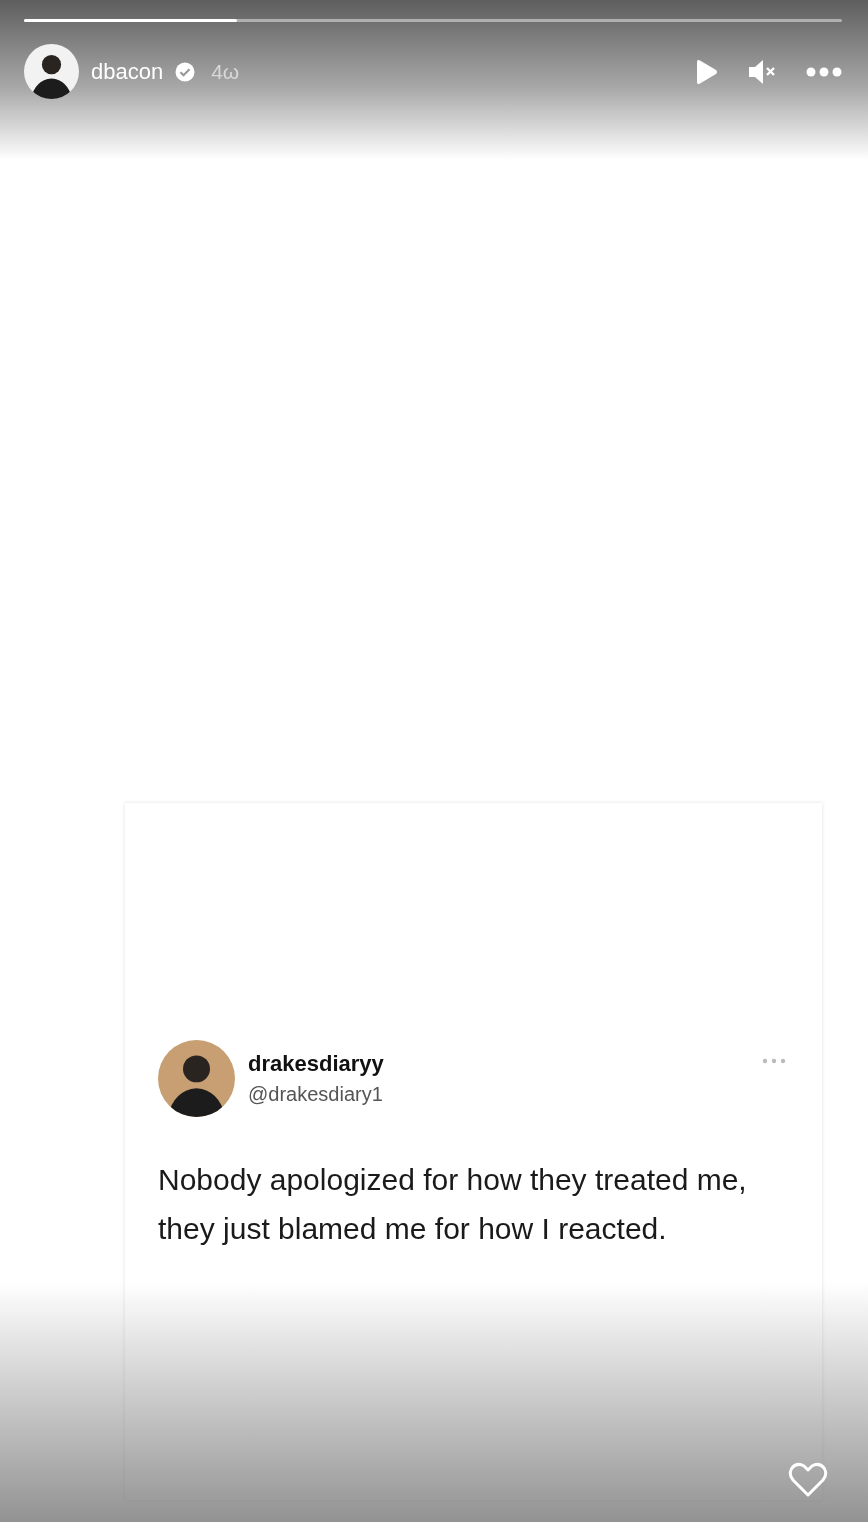 This screenshot has width=868, height=1522. Describe the element at coordinates (808, 1480) in the screenshot. I see `heart-icon` at that location.